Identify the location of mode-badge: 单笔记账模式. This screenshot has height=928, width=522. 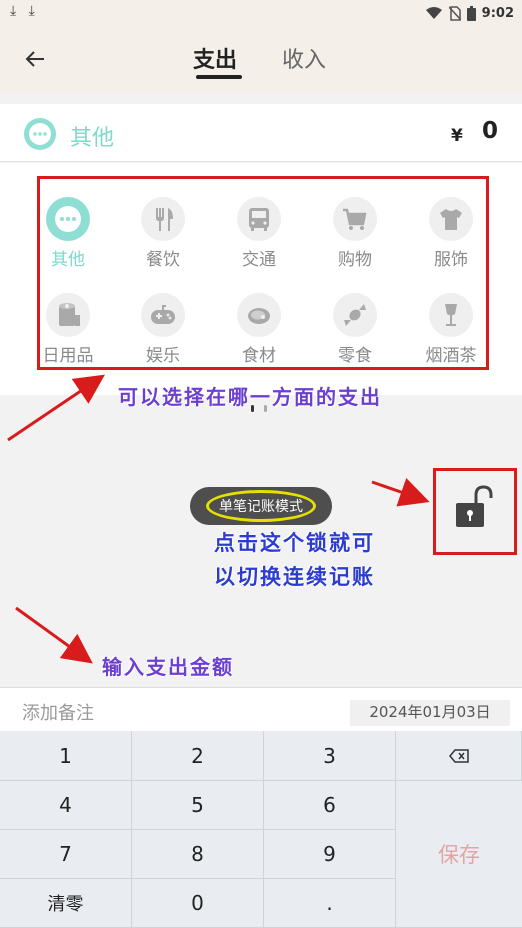
(261, 506).